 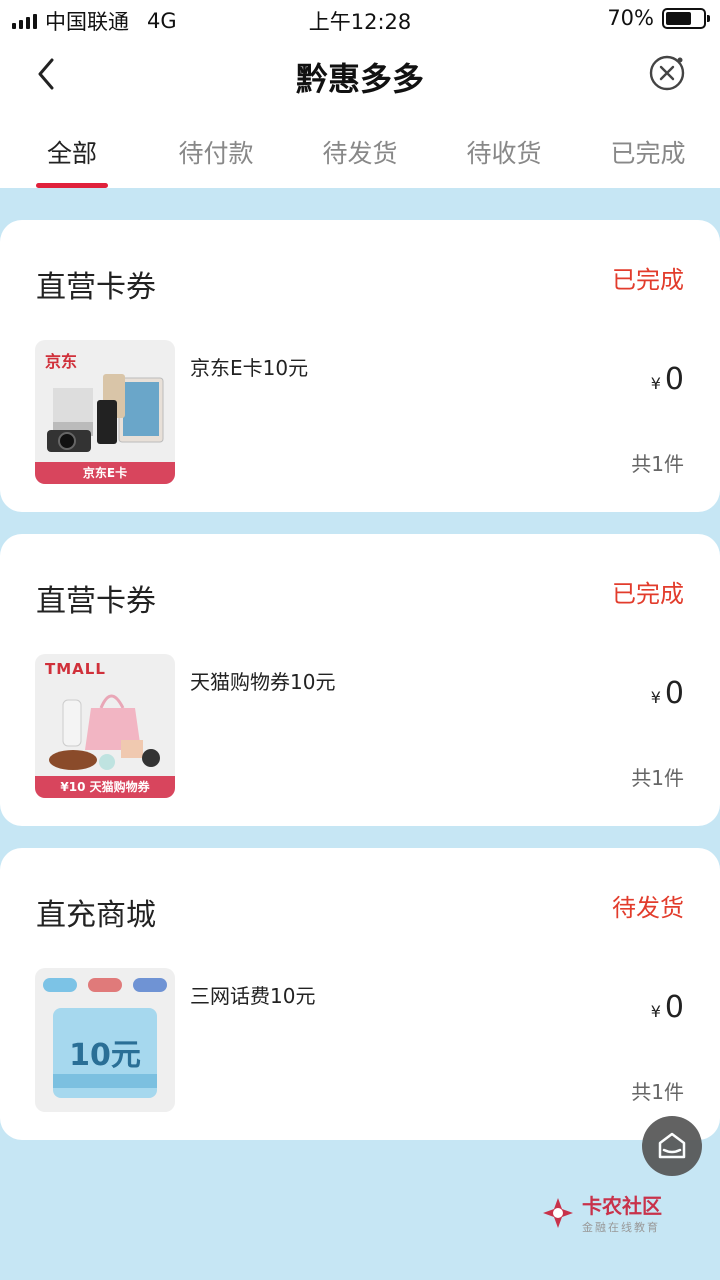 I want to click on tab-pending-shipment: 待发货, so click(x=360, y=152).